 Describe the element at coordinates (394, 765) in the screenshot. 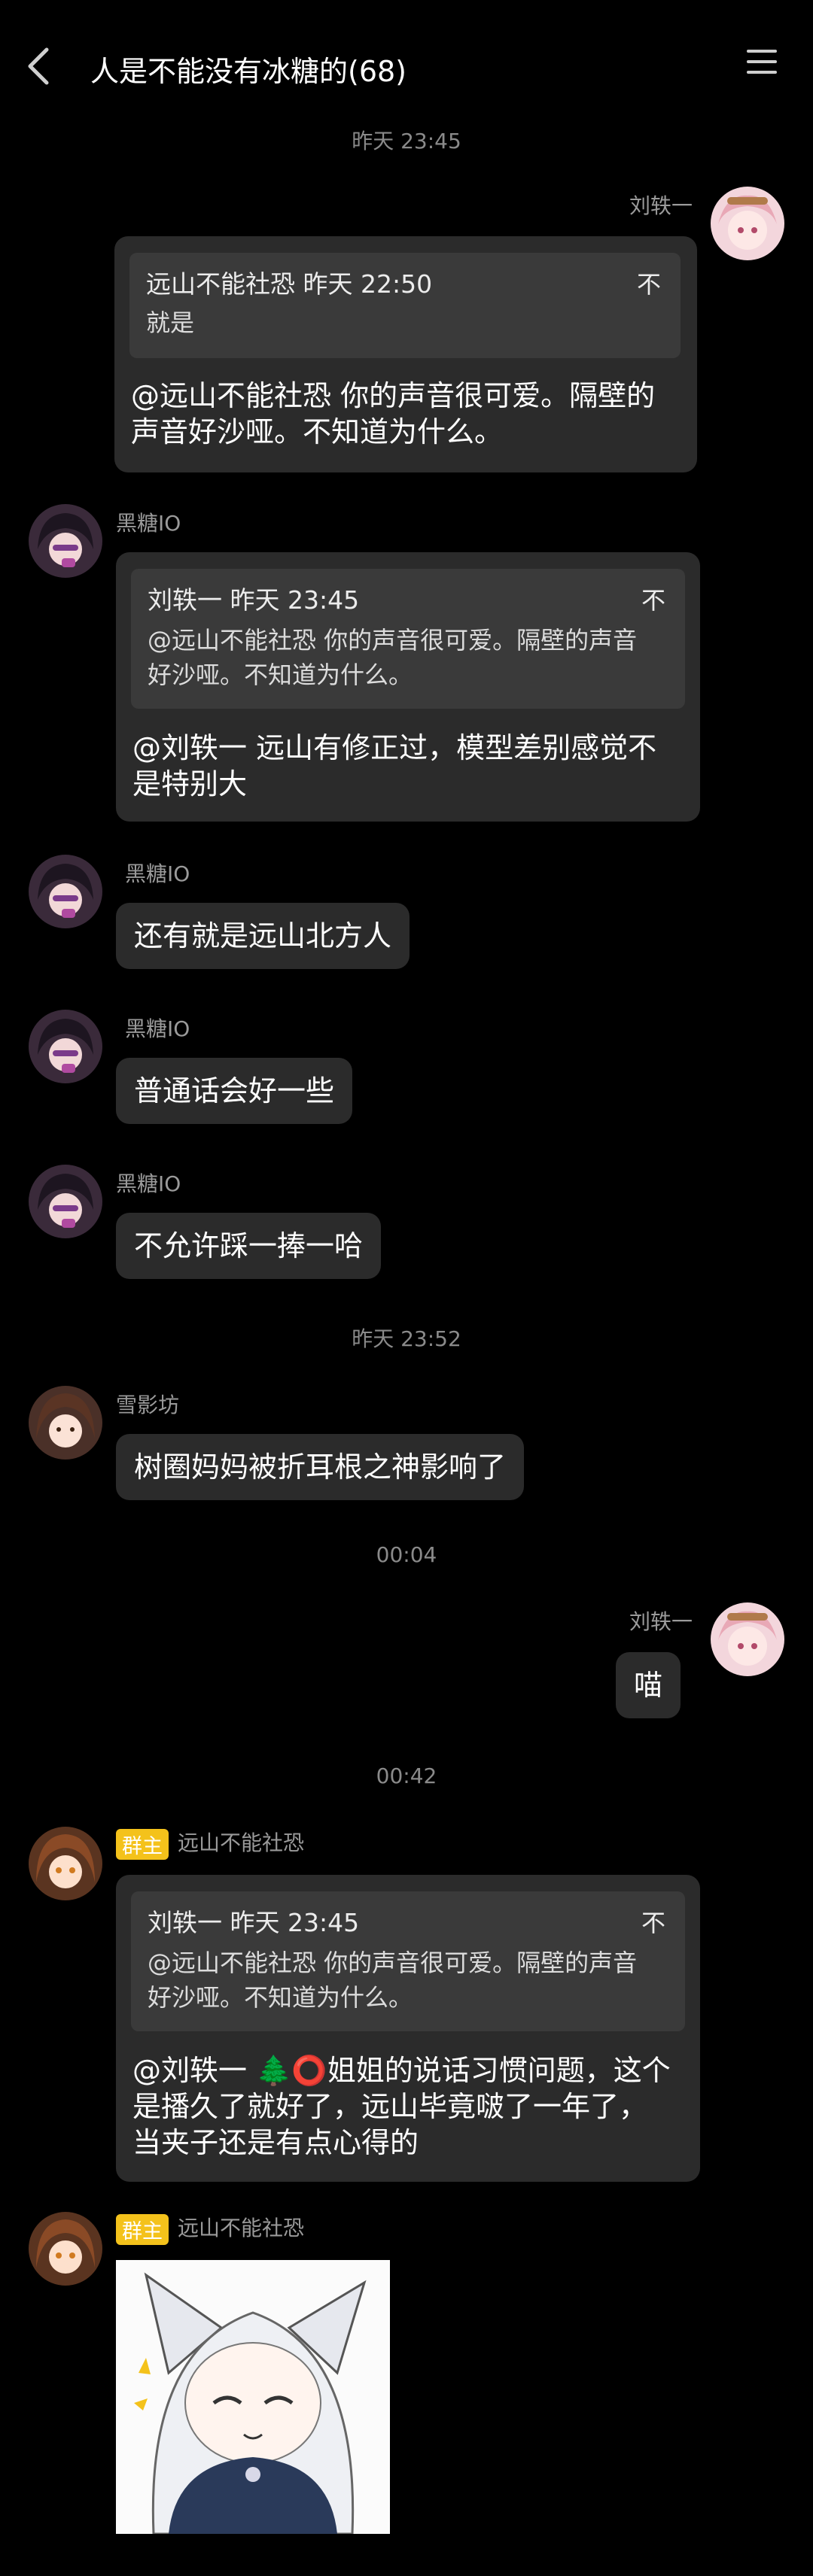

I see `message-text: @刘轶一 远山有修正过，模型差别感觉不是特别大` at that location.